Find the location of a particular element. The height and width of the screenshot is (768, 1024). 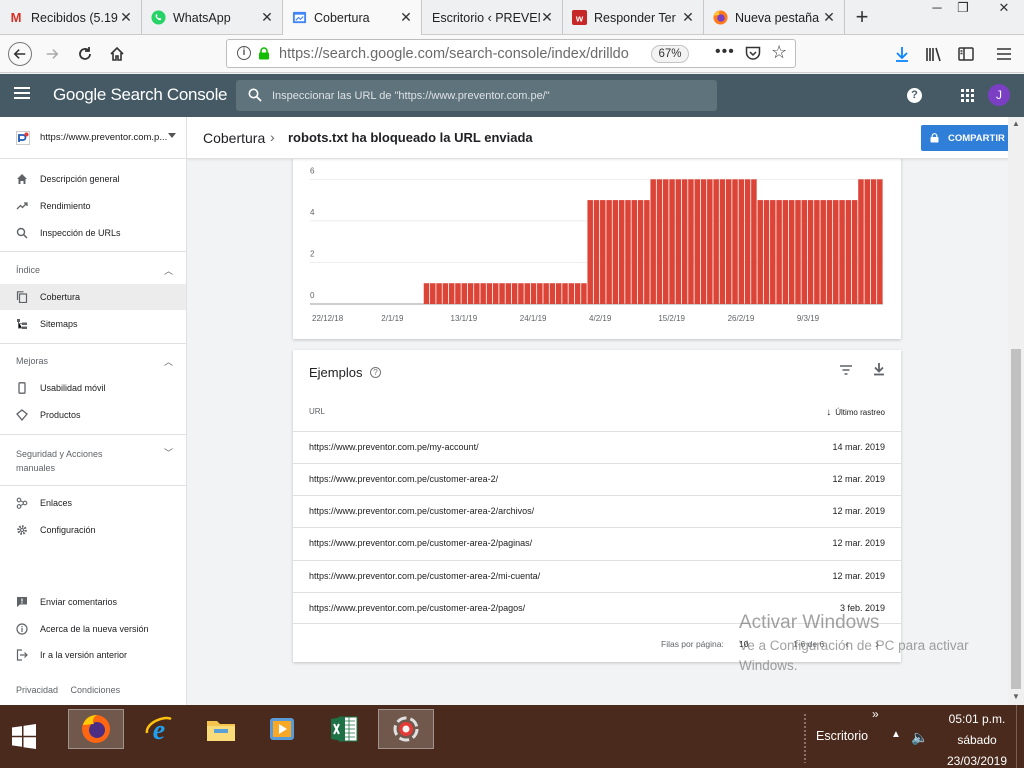

help-circle-icon: ? is located at coordinates (375, 372).